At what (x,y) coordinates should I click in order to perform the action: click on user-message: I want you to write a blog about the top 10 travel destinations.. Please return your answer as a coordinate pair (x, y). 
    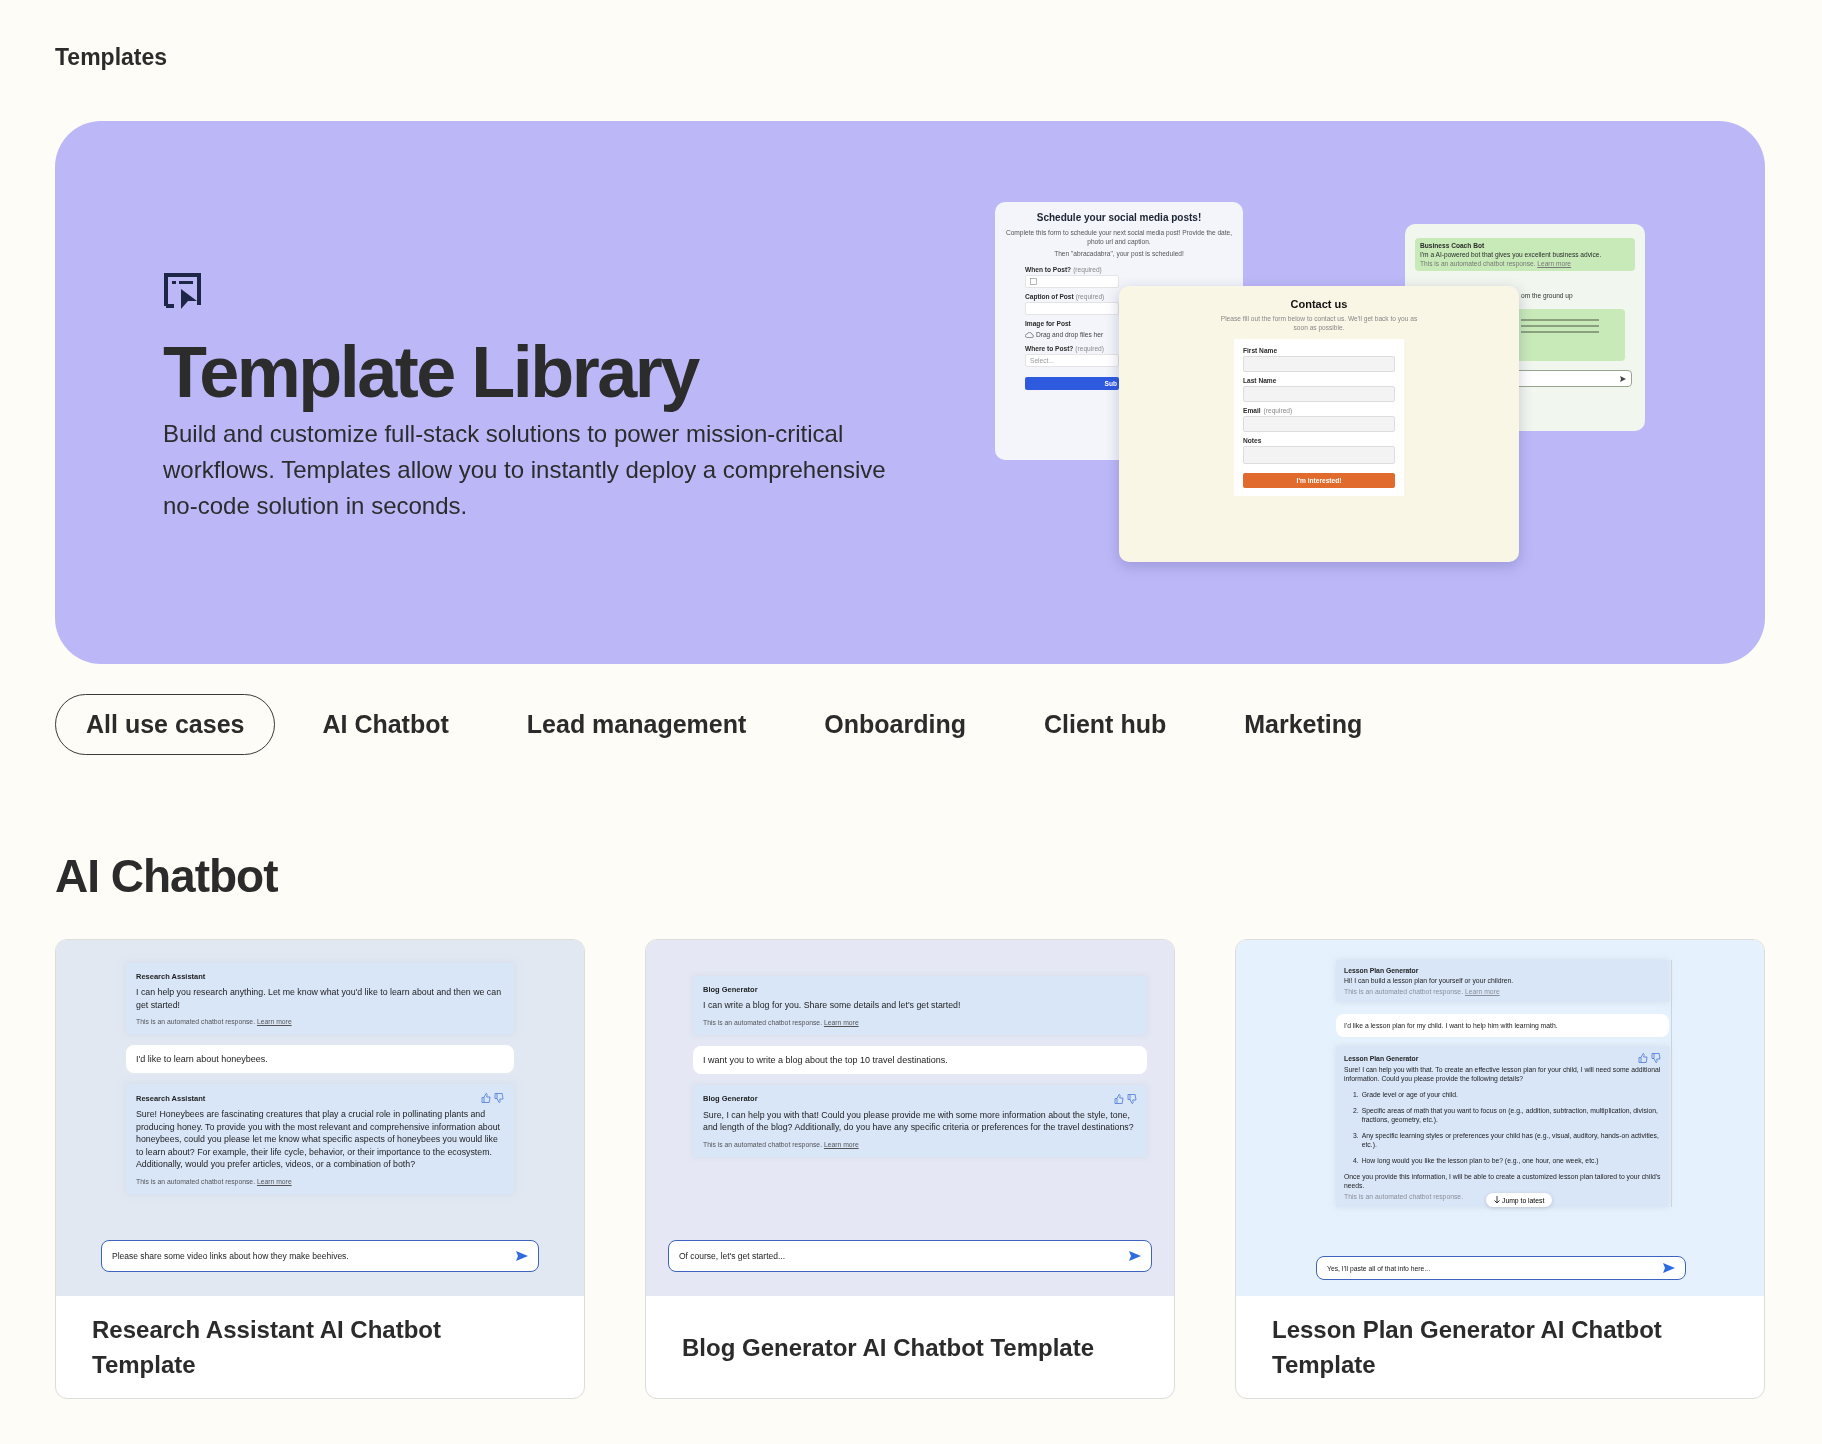
    Looking at the image, I should click on (920, 1059).